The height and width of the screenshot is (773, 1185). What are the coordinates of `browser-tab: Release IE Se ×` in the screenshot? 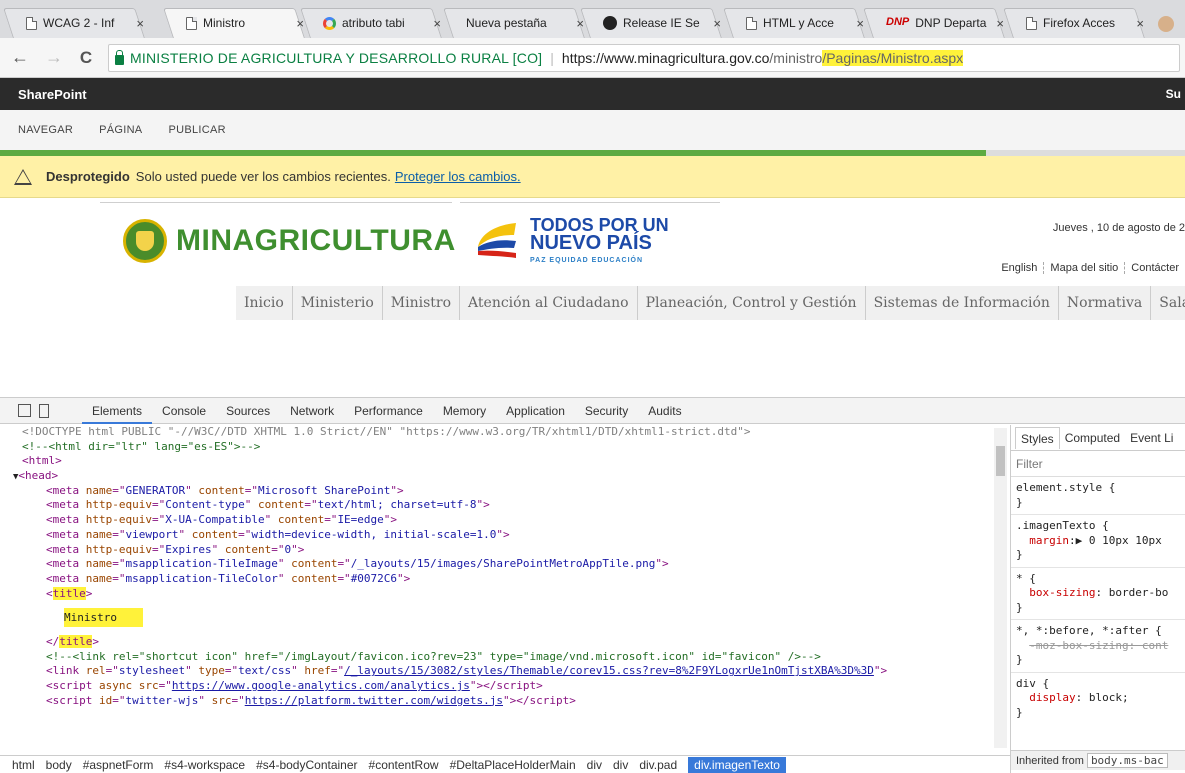 It's located at (662, 23).